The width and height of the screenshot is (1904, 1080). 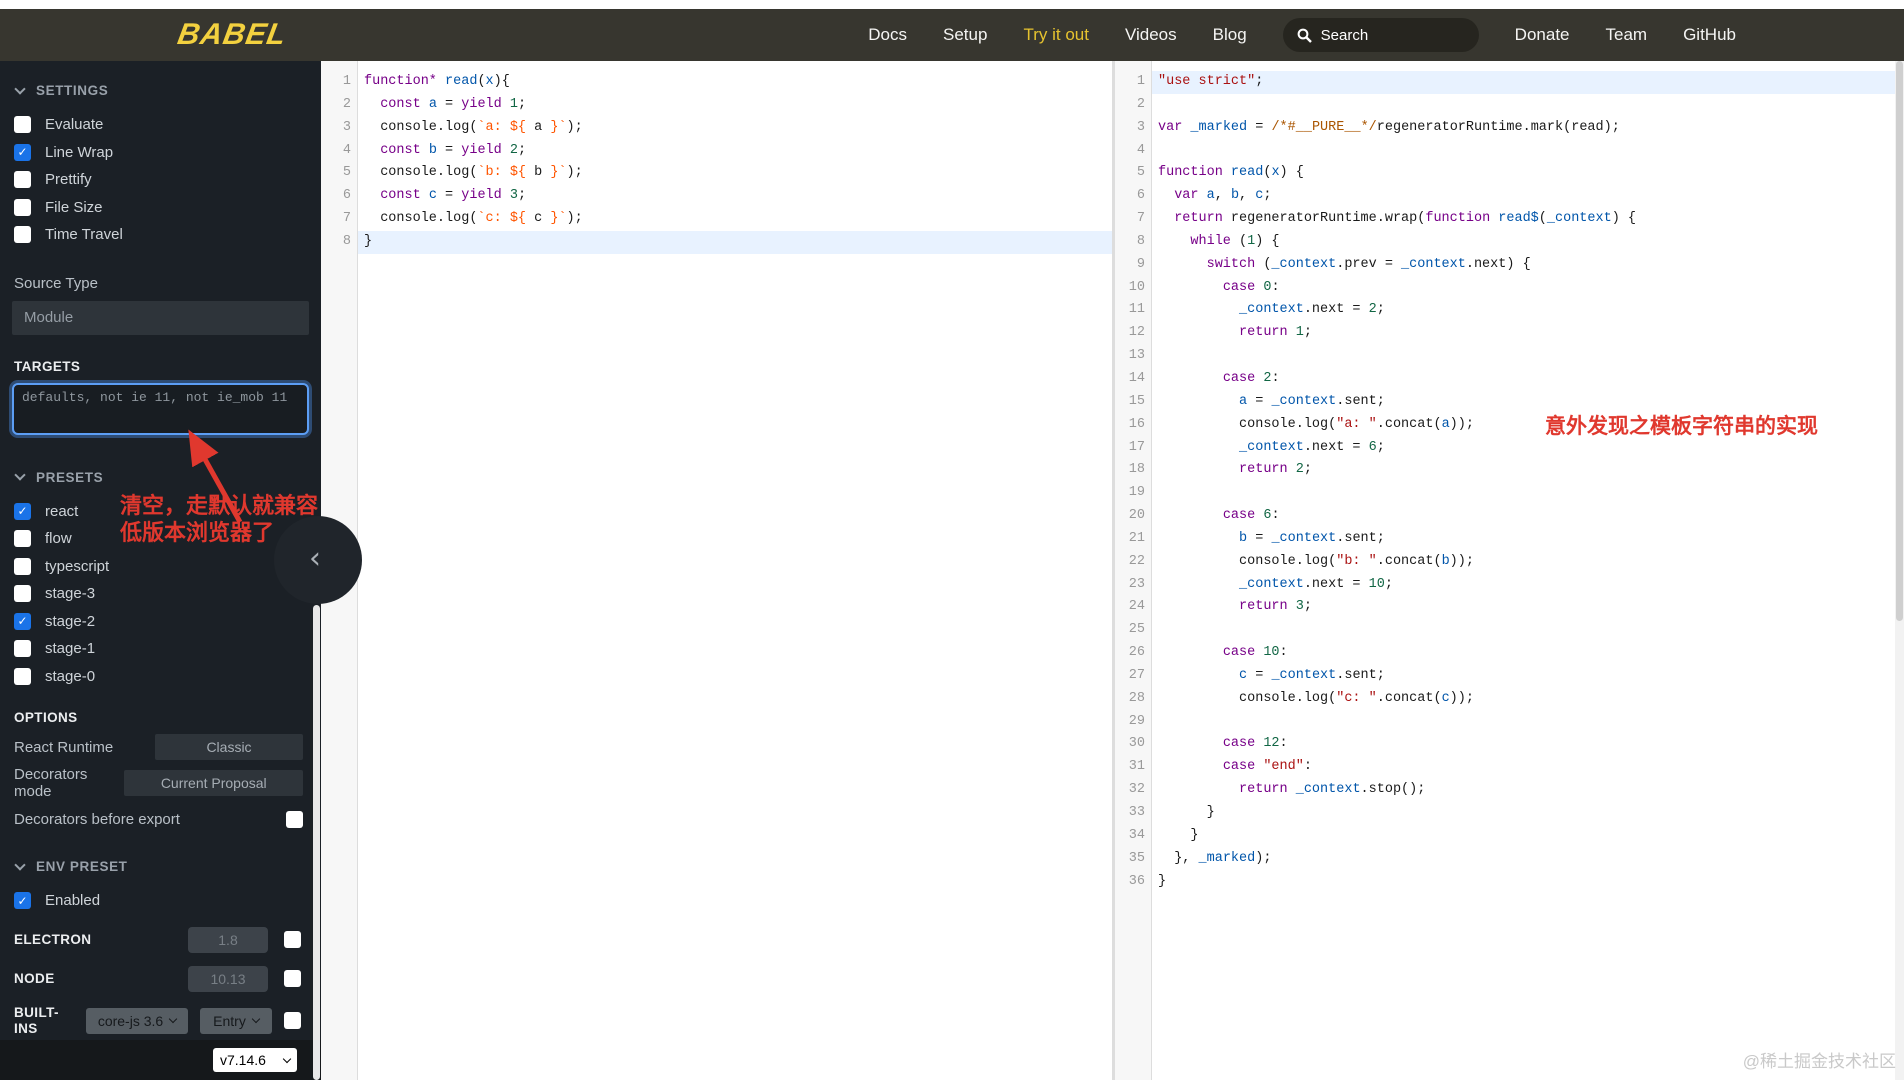 What do you see at coordinates (1151, 35) in the screenshot?
I see `nav-link-videos: Videos` at bounding box center [1151, 35].